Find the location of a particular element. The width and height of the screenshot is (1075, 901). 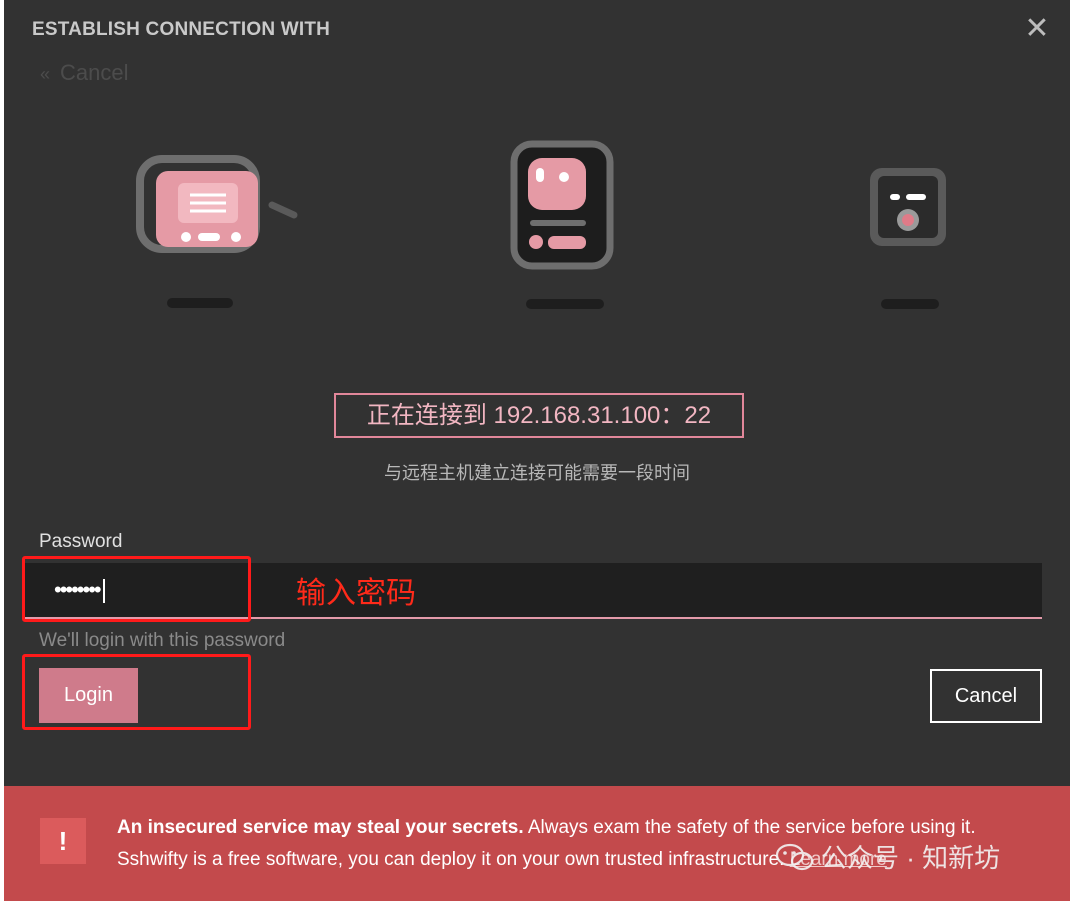

radio-icon is located at coordinates (219, 208).